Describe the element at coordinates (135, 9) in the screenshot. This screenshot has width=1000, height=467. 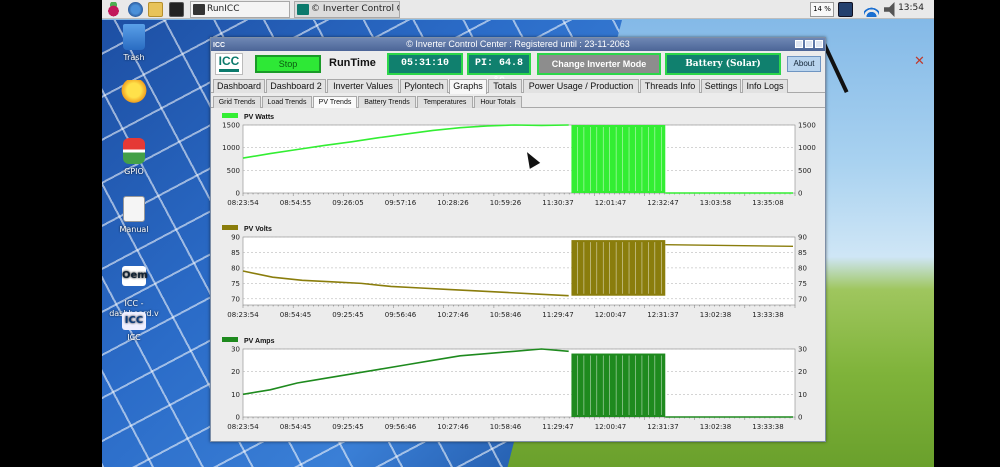
I see `browser-icon` at that location.